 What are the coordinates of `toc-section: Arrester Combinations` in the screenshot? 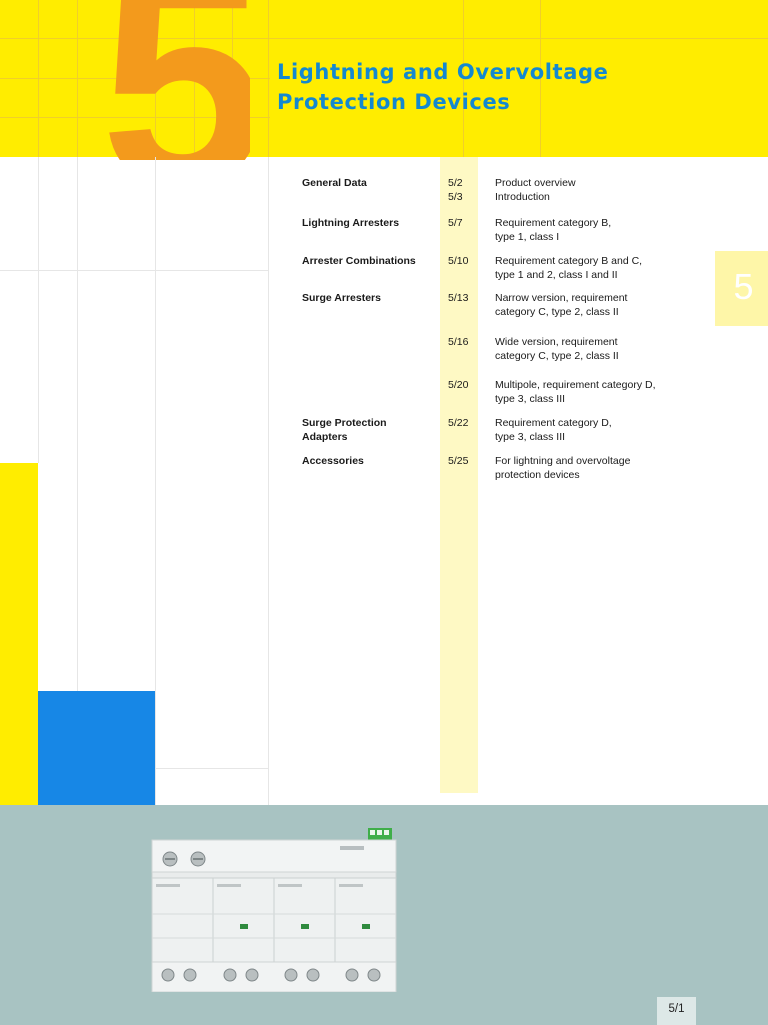 It's located at (359, 261).